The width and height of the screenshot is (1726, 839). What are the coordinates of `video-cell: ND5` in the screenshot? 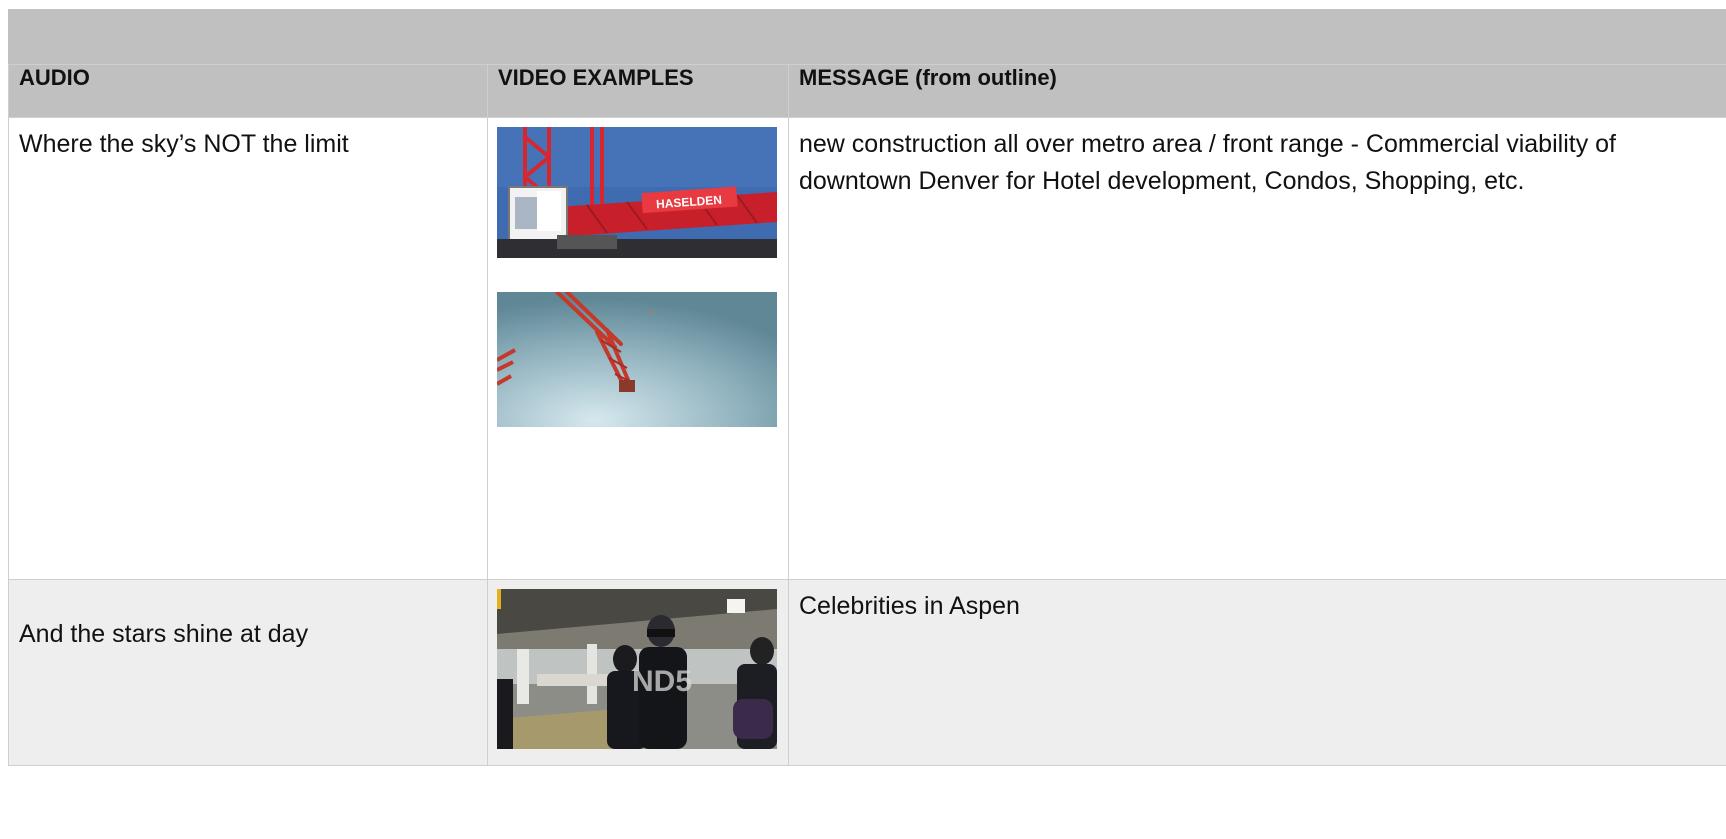 It's located at (638, 672).